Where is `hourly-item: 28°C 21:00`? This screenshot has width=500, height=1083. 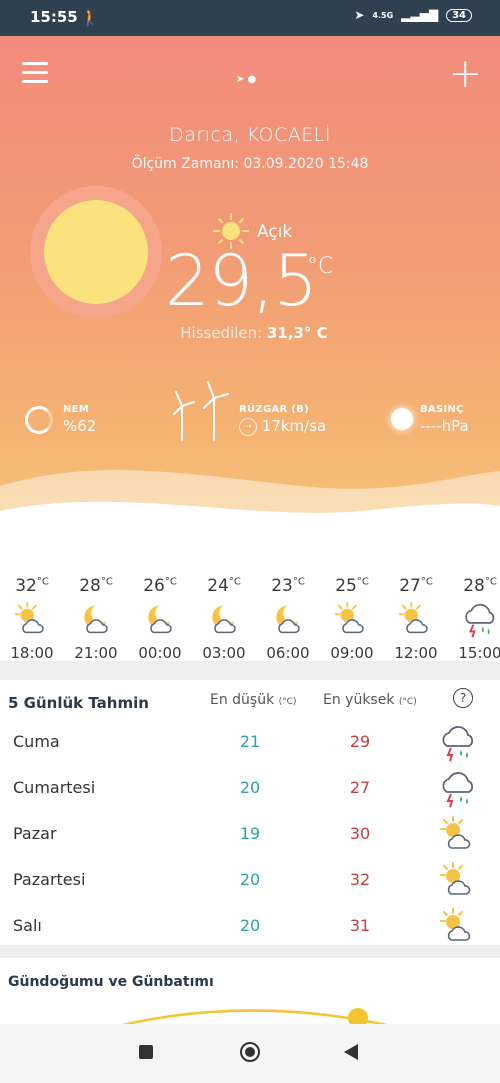
hourly-item: 28°C 21:00 is located at coordinates (96, 619).